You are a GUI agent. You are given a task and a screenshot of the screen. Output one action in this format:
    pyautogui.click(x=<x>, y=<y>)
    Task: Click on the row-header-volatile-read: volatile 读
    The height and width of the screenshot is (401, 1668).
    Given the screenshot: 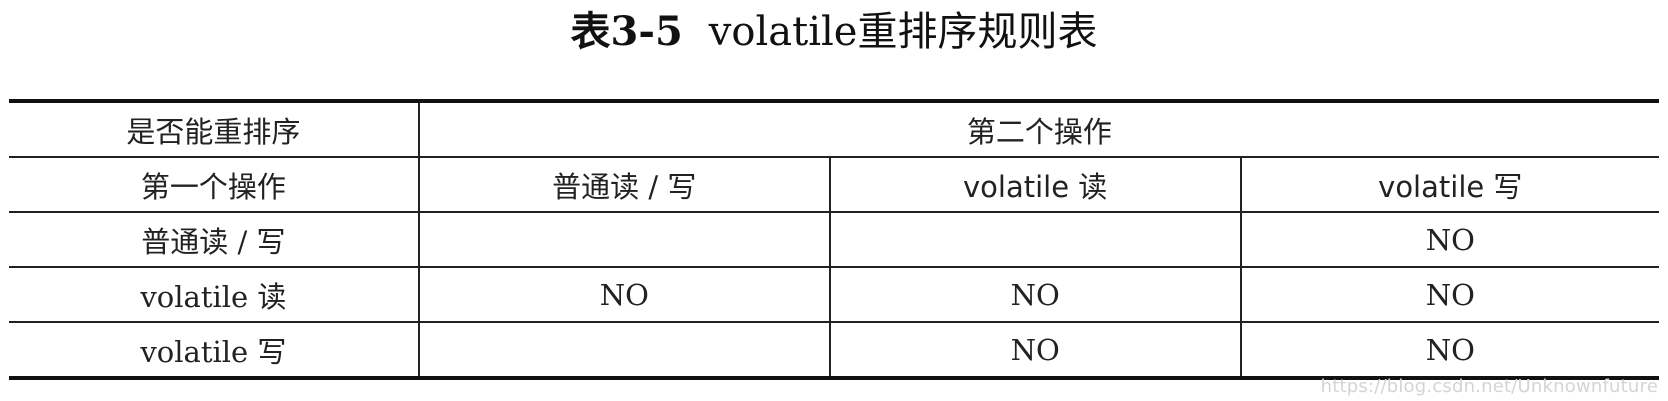 What is the action you would take?
    pyautogui.click(x=214, y=294)
    